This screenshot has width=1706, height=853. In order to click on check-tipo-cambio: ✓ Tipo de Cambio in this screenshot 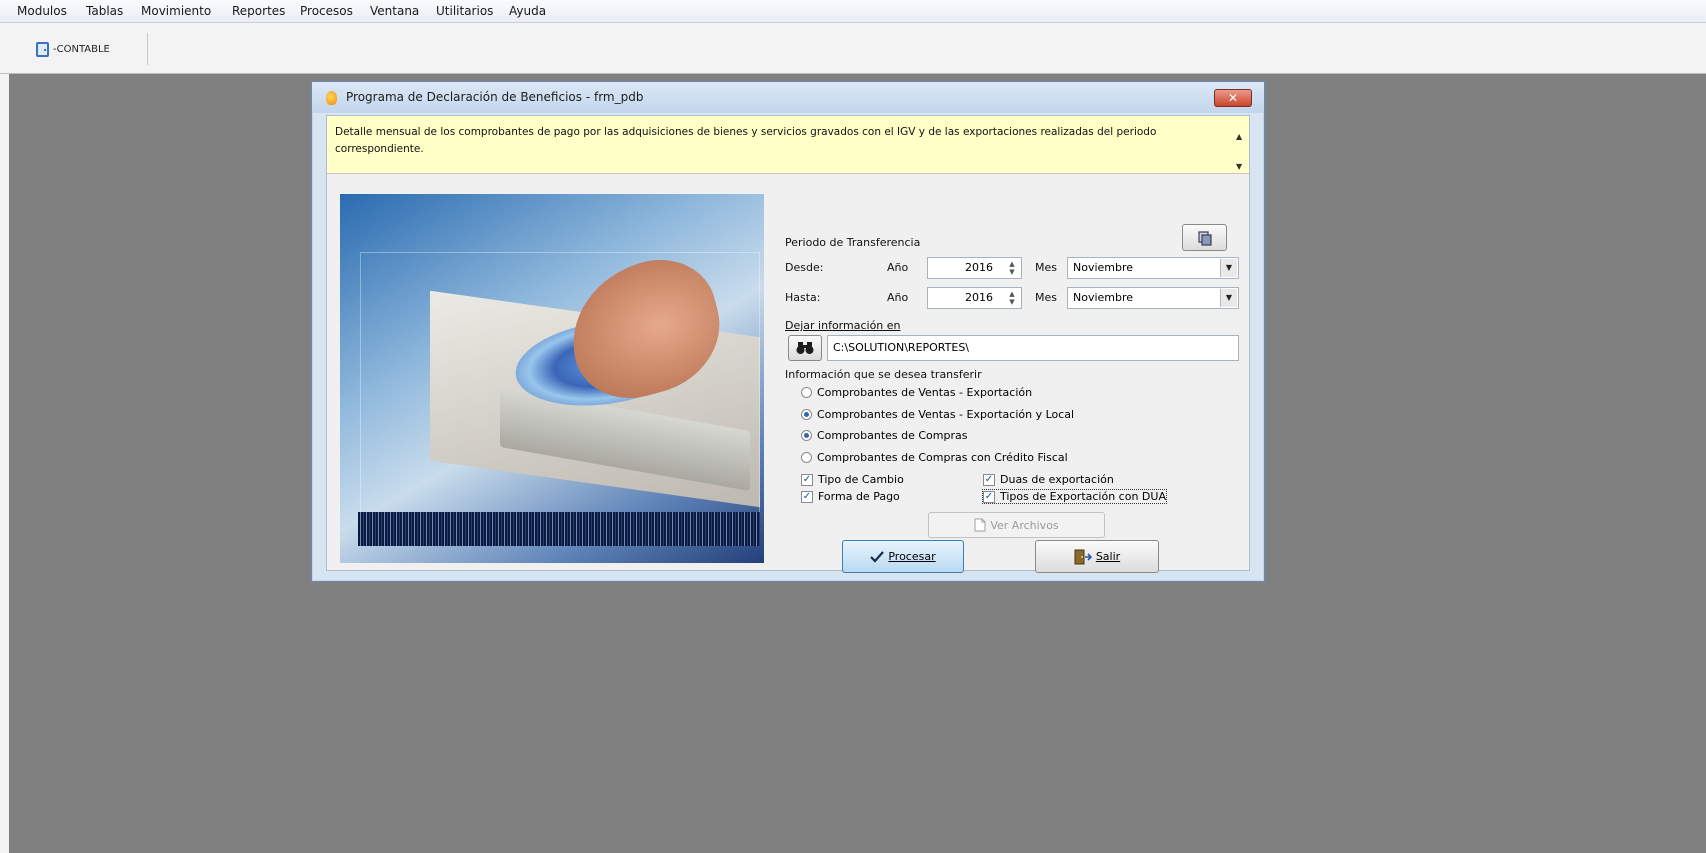, I will do `click(852, 479)`.